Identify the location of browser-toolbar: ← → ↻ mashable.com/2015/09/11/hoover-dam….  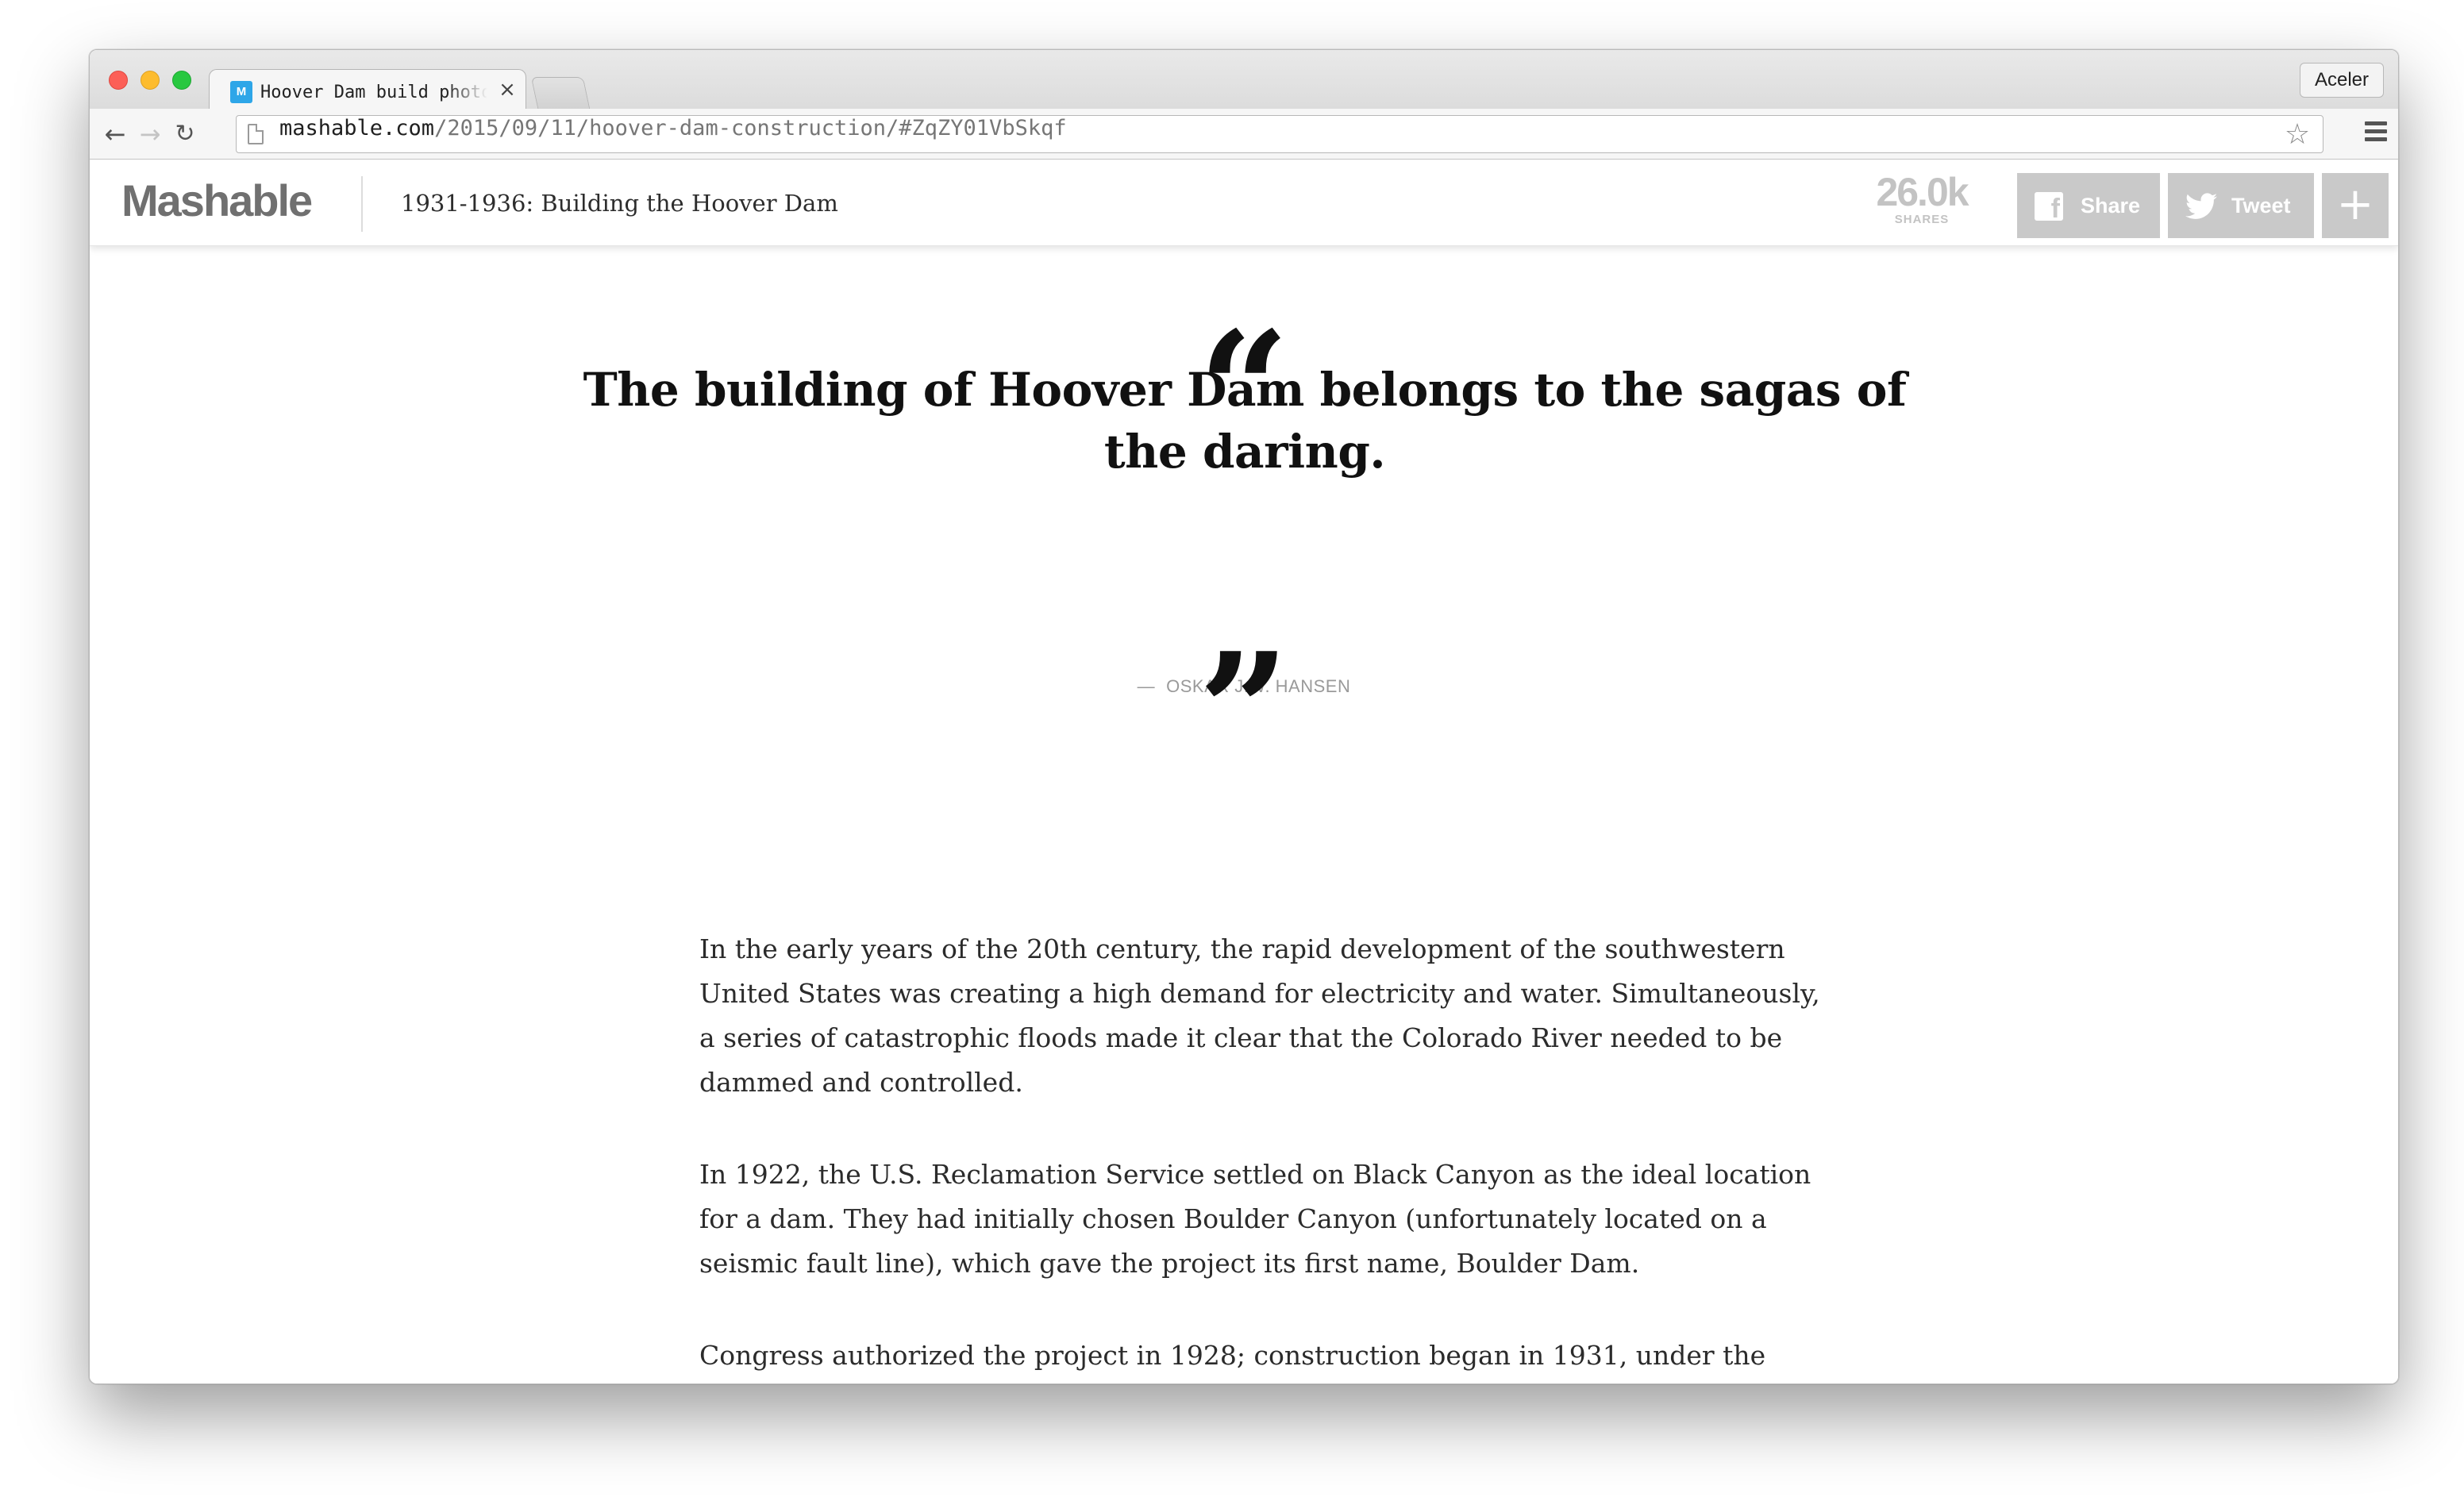
(1244, 134).